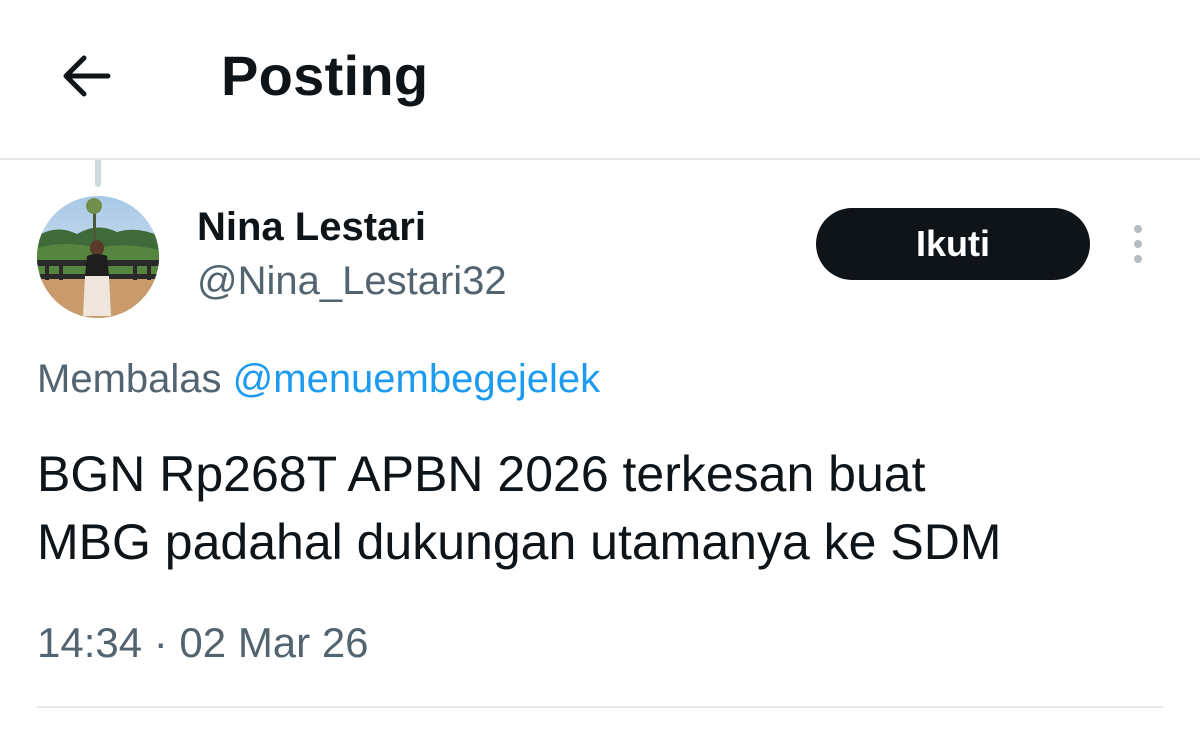 Image resolution: width=1200 pixels, height=729 pixels. What do you see at coordinates (203, 643) in the screenshot?
I see `post-timestamp: 14:34 · 02 Mar 26` at bounding box center [203, 643].